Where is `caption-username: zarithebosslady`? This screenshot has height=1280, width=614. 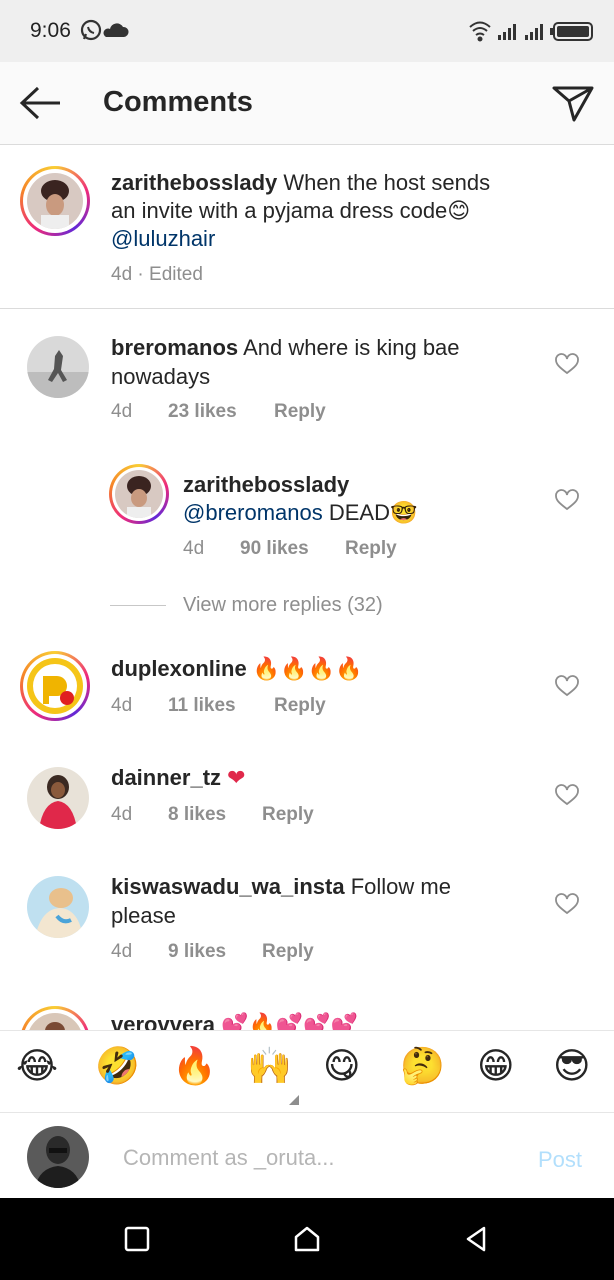
caption-username: zarithebosslady is located at coordinates (194, 182).